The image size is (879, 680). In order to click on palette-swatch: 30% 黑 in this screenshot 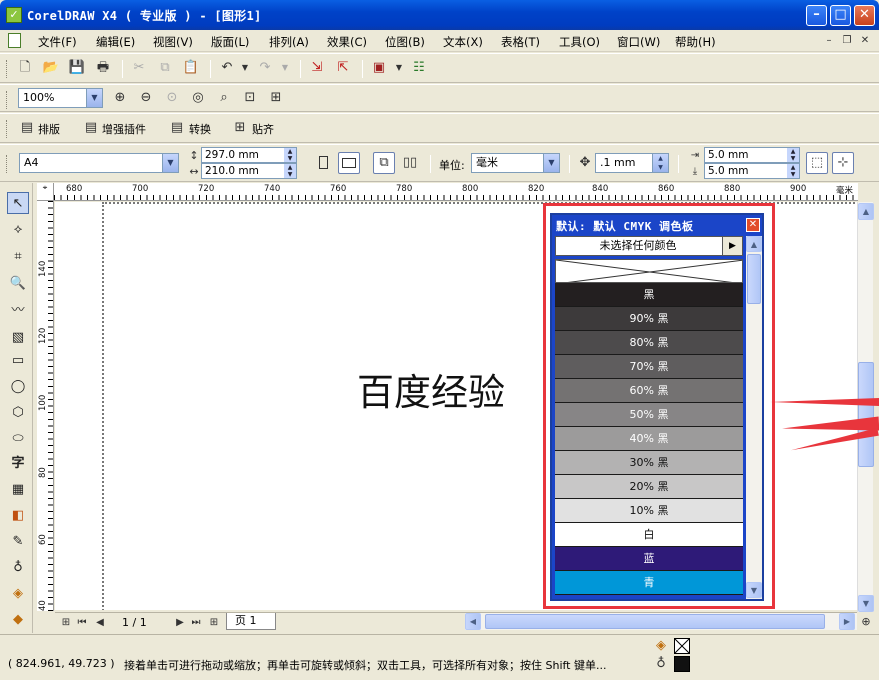, I will do `click(649, 463)`.